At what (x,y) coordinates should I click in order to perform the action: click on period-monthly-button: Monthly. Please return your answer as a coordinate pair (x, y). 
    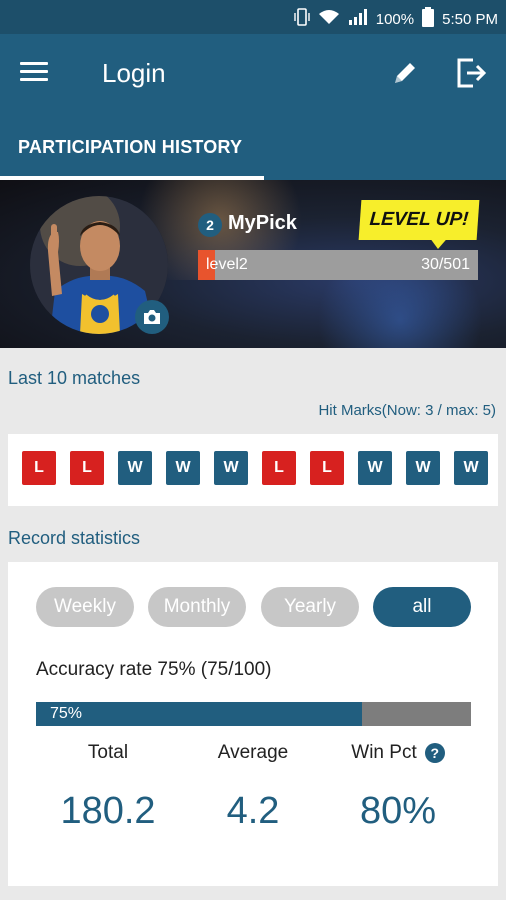
    Looking at the image, I should click on (197, 607).